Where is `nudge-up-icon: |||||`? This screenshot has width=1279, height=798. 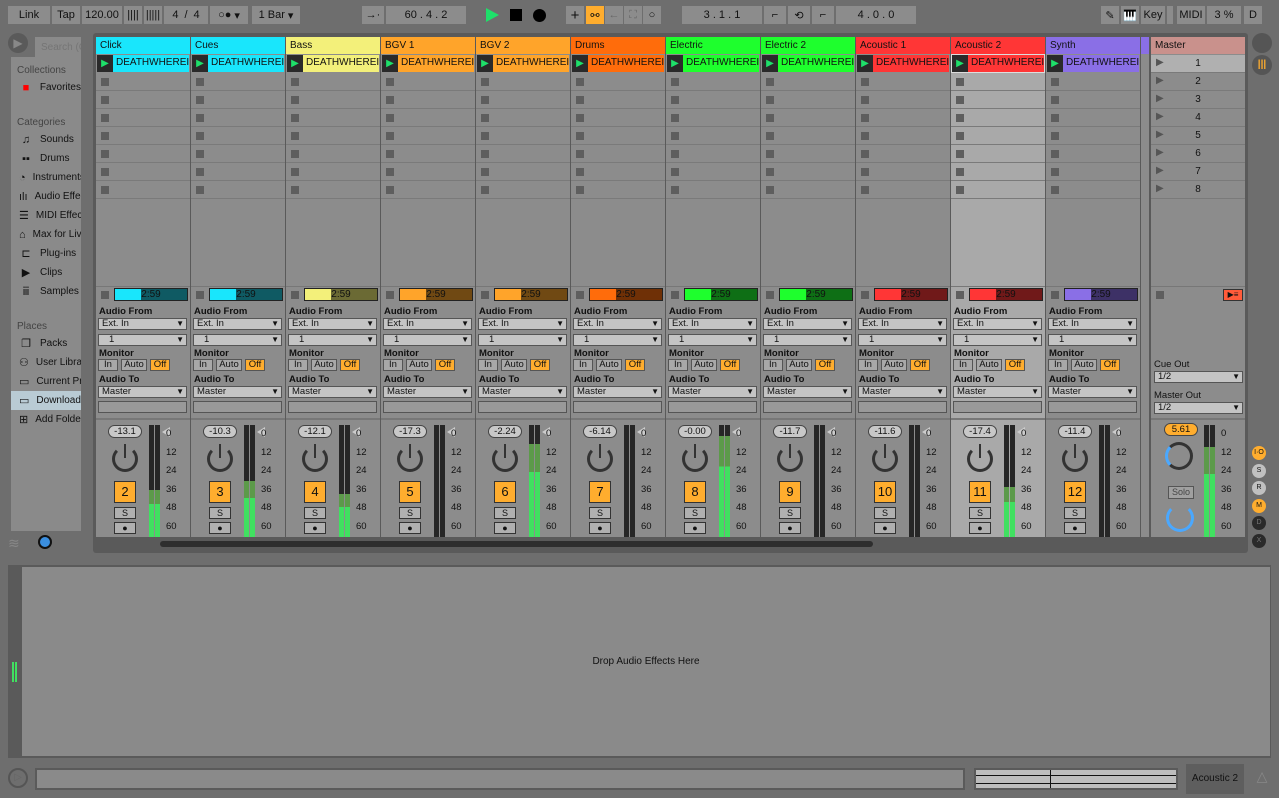 nudge-up-icon: ||||| is located at coordinates (153, 15).